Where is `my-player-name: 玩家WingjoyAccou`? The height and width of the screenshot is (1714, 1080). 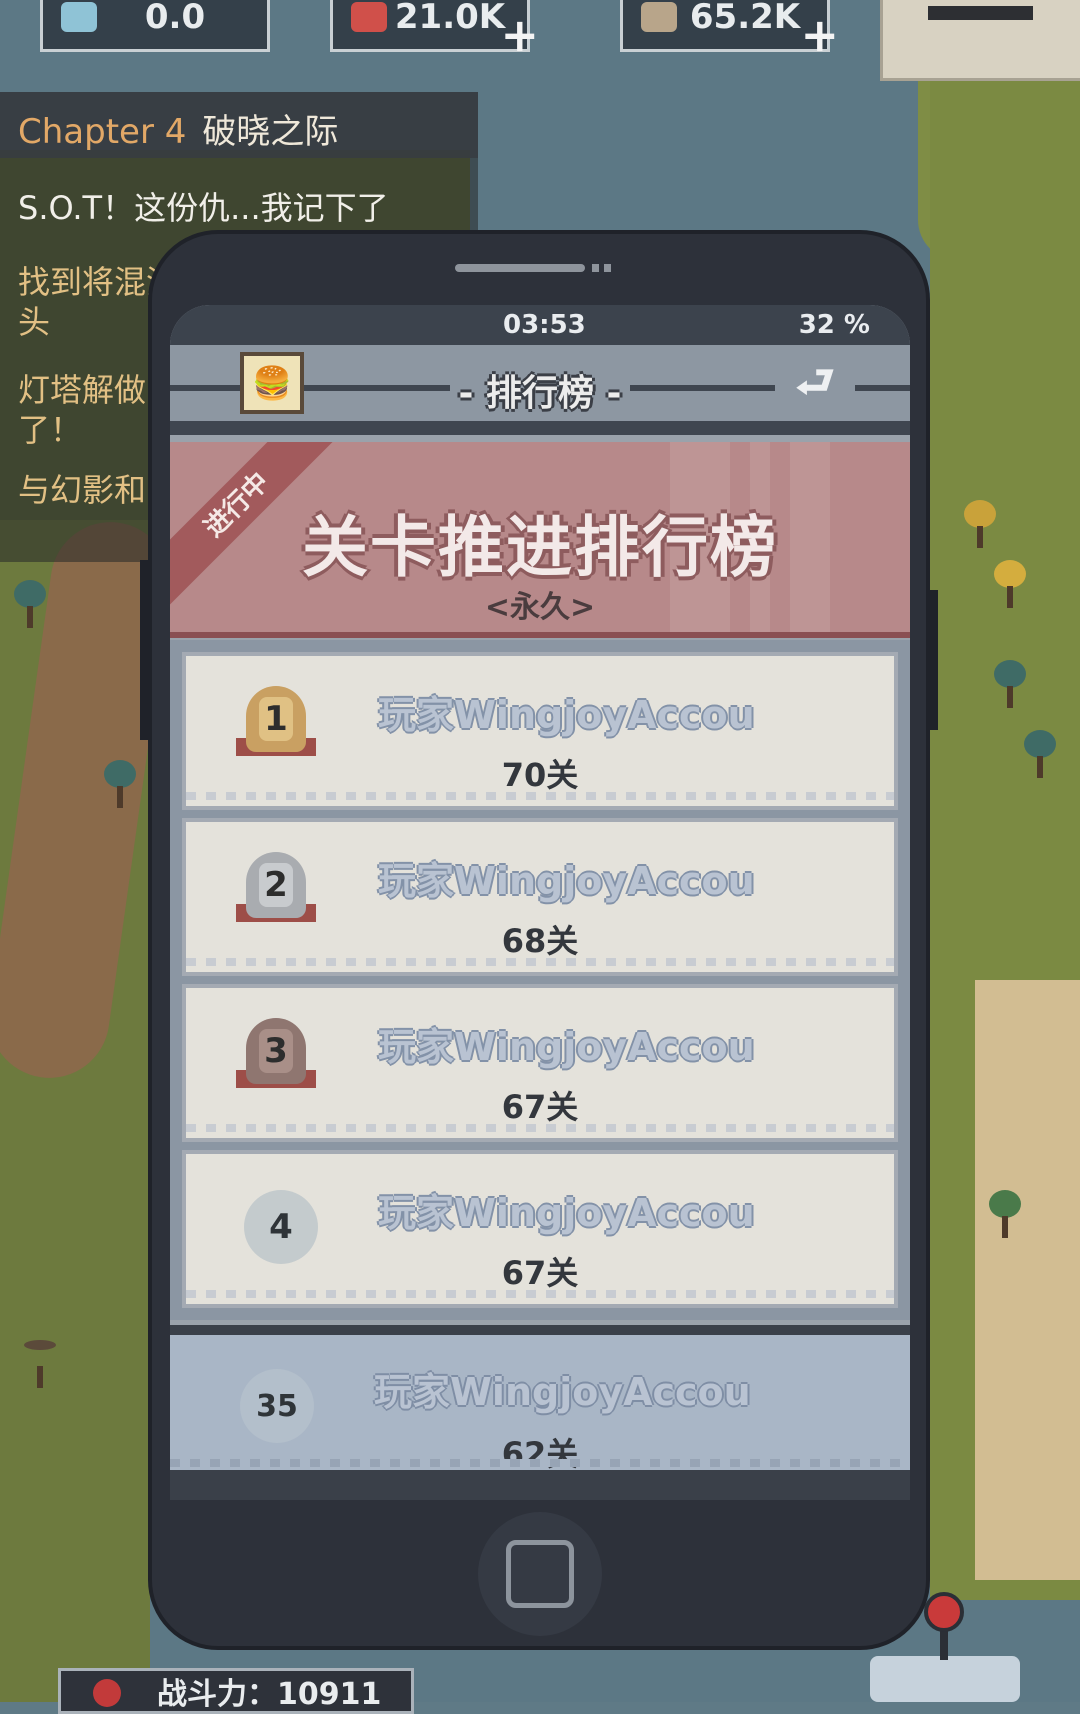 my-player-name: 玩家WingjoyAccou is located at coordinates (562, 1392).